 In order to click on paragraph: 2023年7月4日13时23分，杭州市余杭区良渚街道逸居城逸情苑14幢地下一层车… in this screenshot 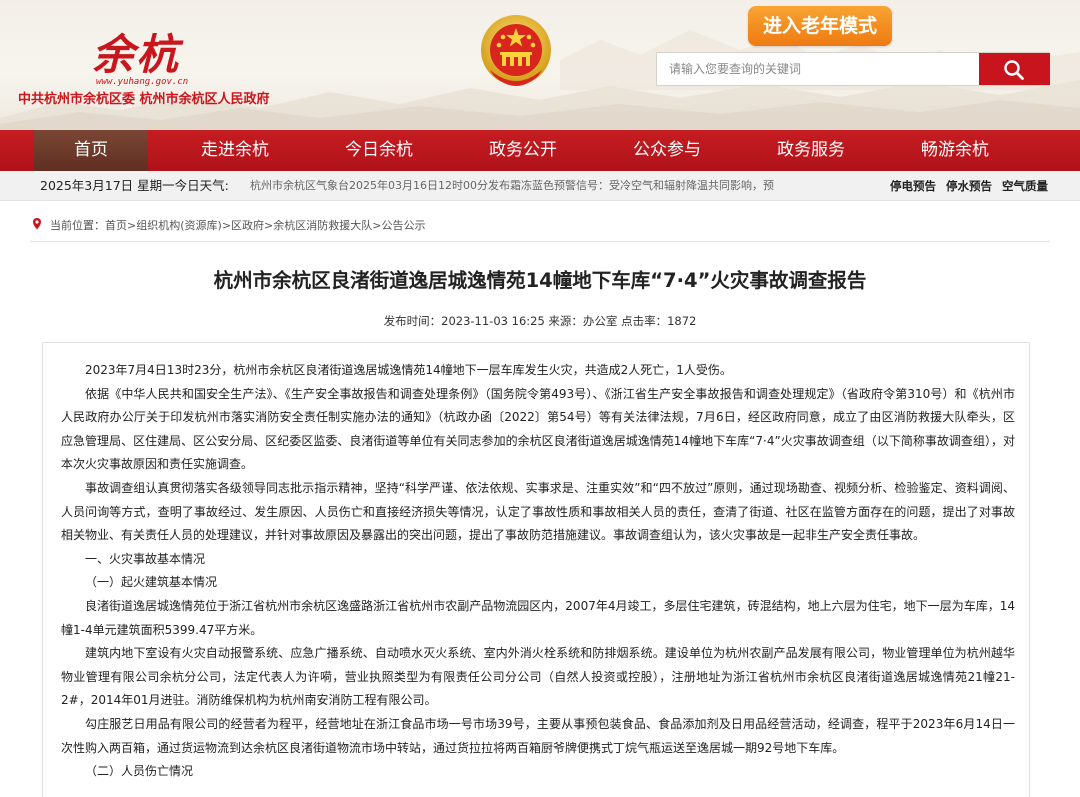, I will do `click(408, 370)`.